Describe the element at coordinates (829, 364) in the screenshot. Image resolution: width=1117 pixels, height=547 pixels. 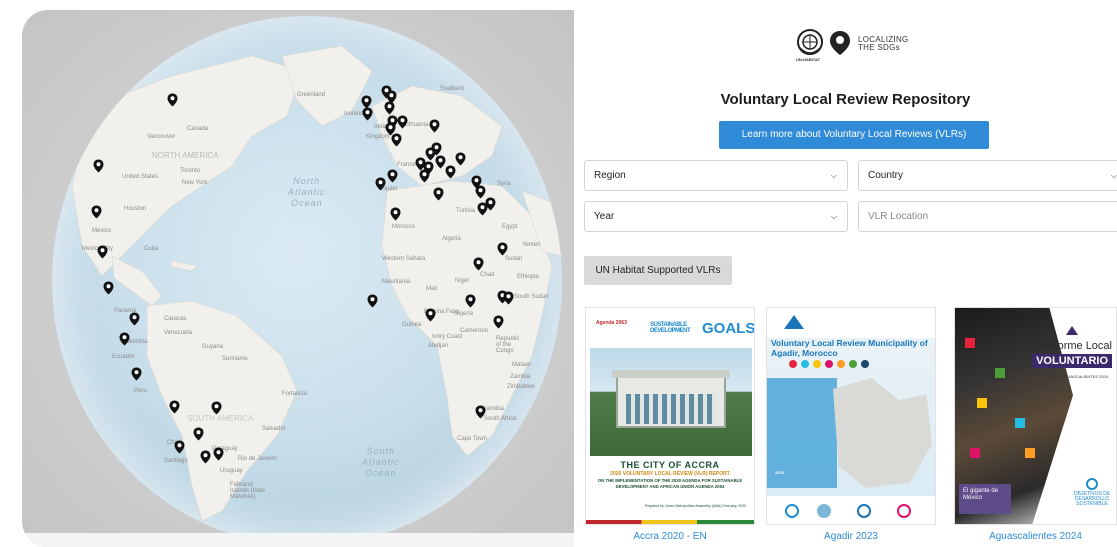
I see `sdg-dots` at that location.